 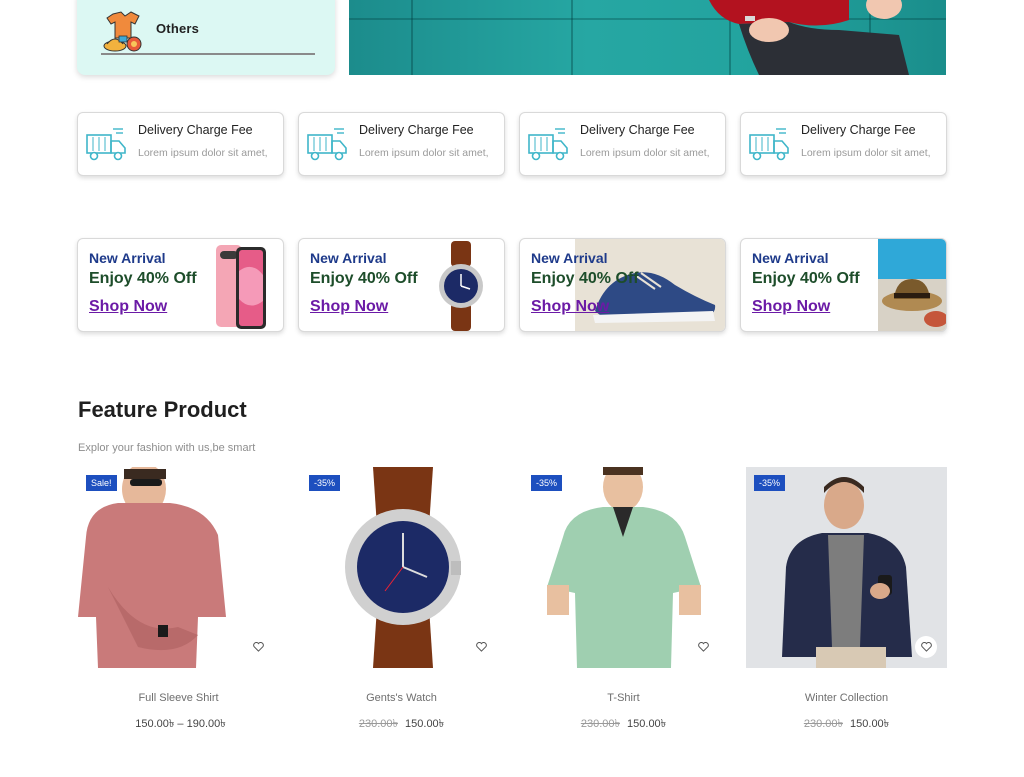 What do you see at coordinates (122, 31) in the screenshot?
I see `clothes-icon` at bounding box center [122, 31].